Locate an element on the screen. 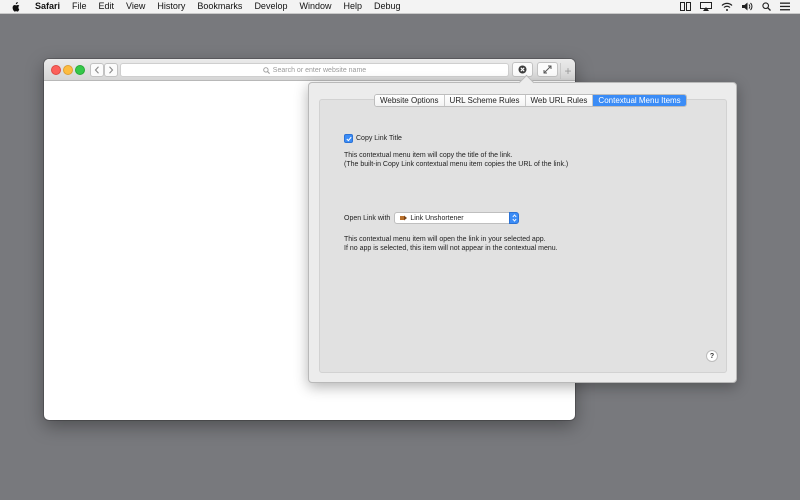 This screenshot has width=800, height=500. back-button is located at coordinates (97, 70).